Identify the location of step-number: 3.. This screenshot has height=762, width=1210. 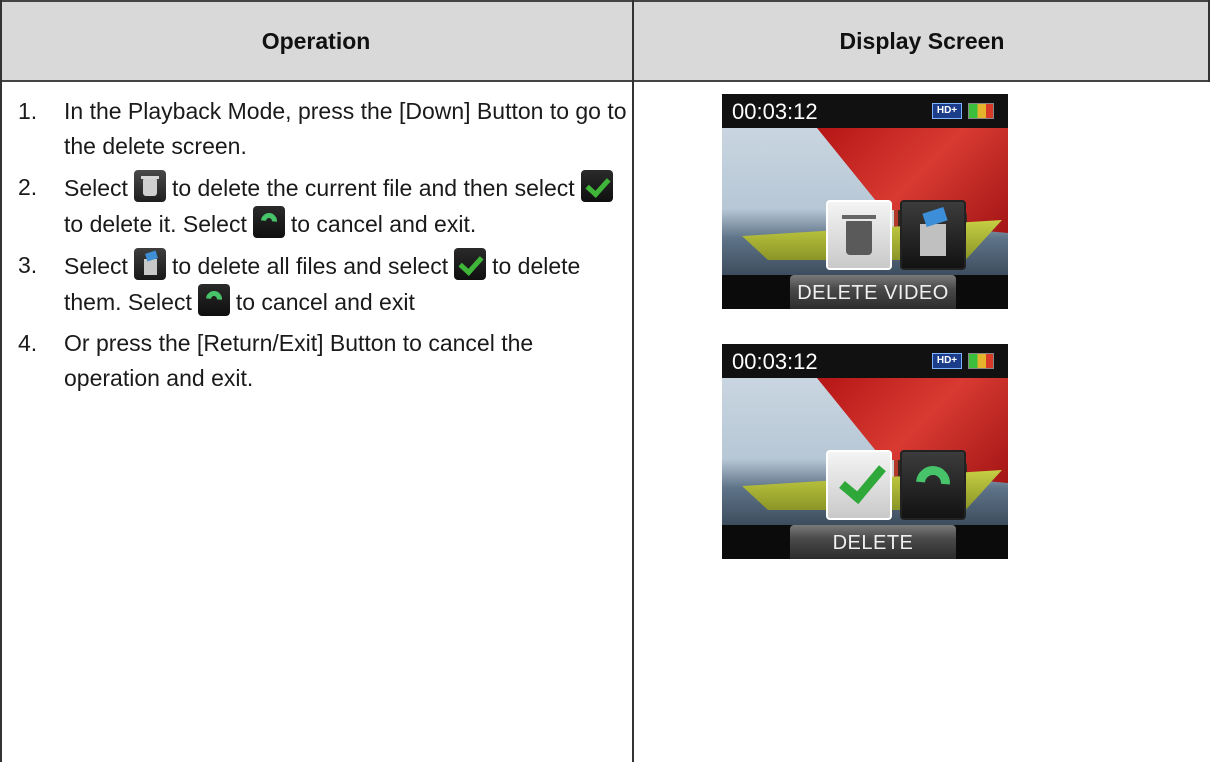
(28, 265).